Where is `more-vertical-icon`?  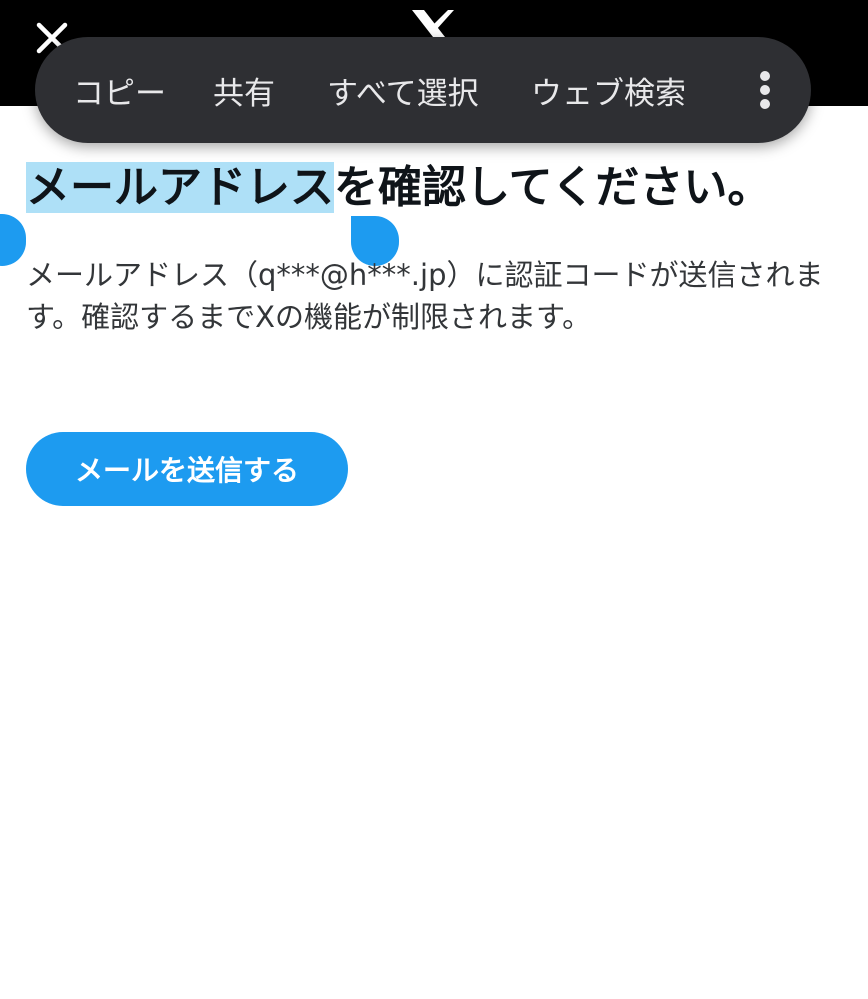 more-vertical-icon is located at coordinates (765, 90).